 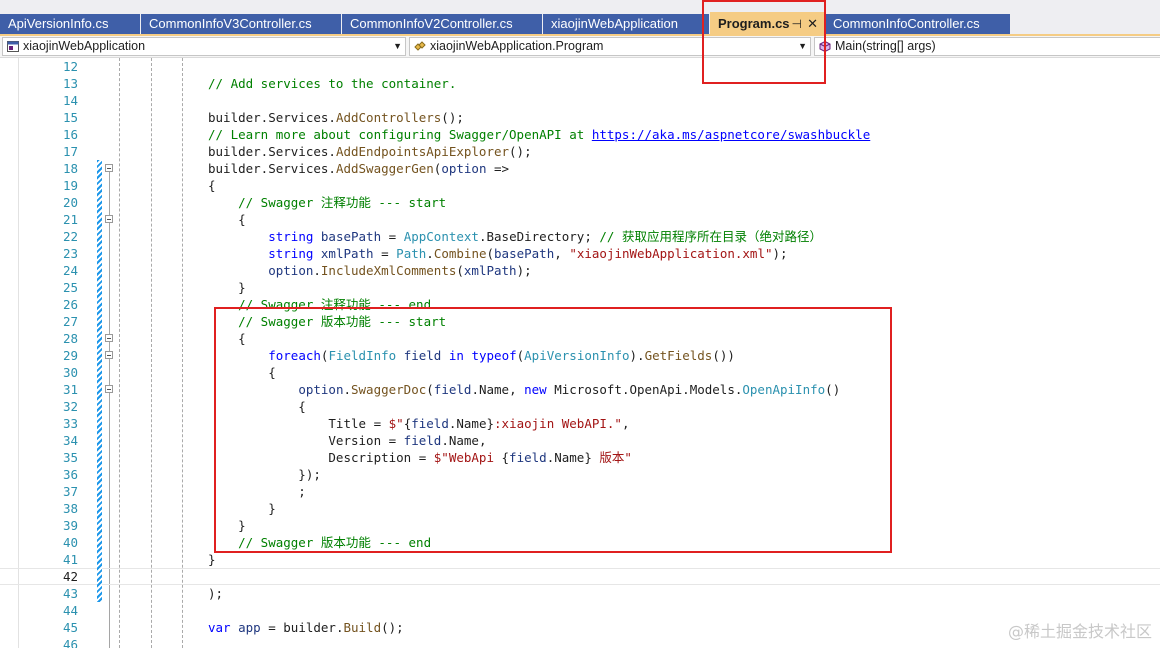 I want to click on code-line: 46, so click(x=580, y=642).